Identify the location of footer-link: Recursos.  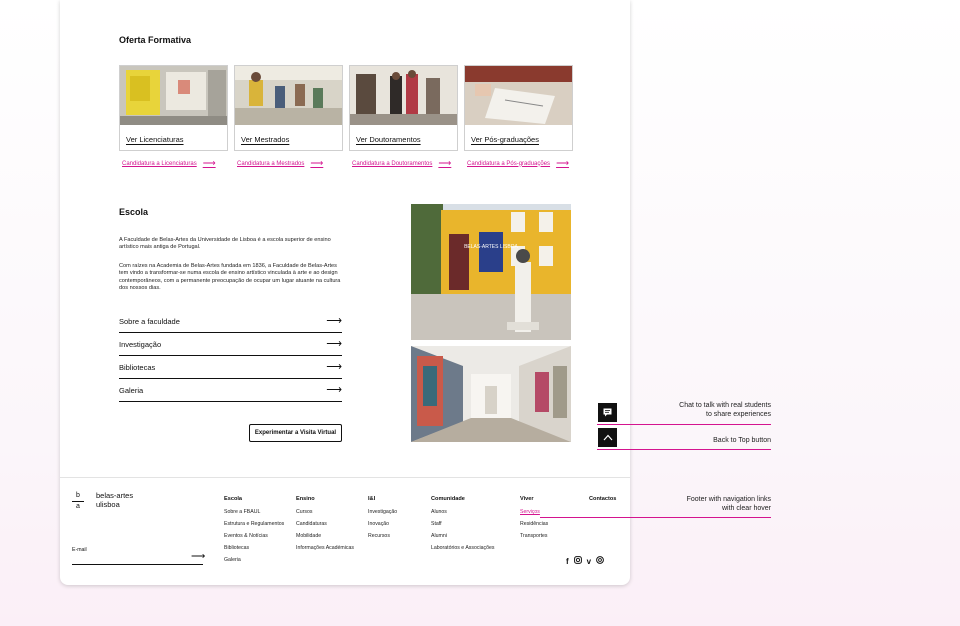
(379, 536).